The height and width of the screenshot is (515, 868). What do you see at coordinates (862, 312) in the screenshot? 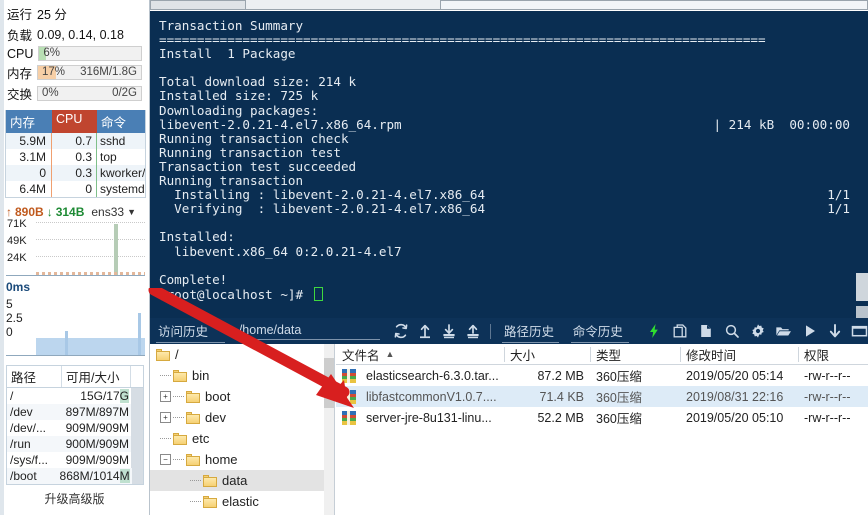
I see `terminal-scroll-down-arrow` at bounding box center [862, 312].